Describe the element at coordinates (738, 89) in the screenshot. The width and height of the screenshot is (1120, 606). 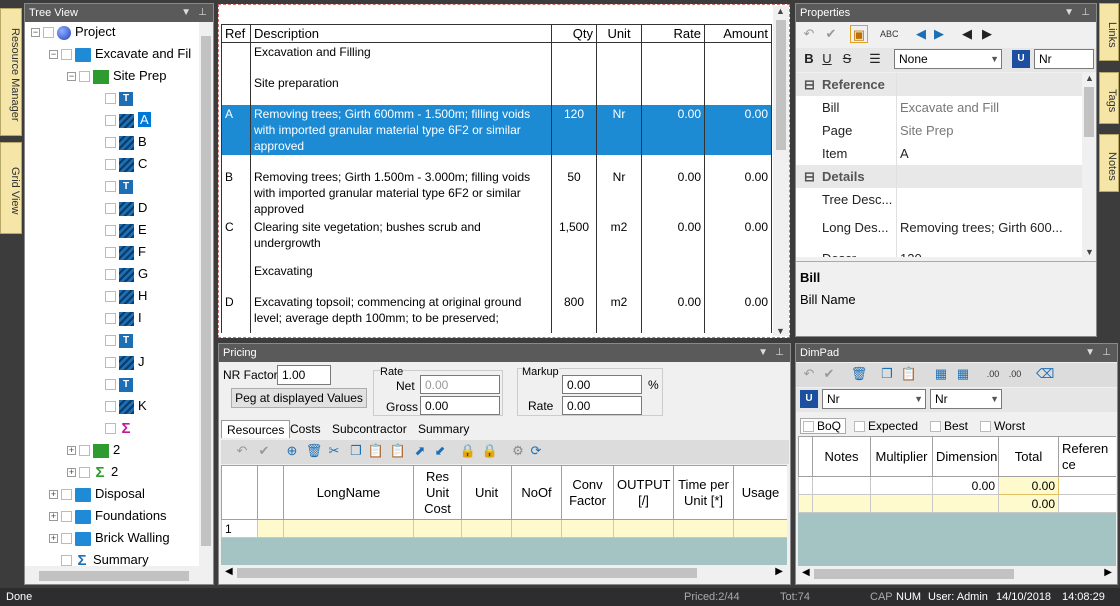
I see `amount-cell` at that location.